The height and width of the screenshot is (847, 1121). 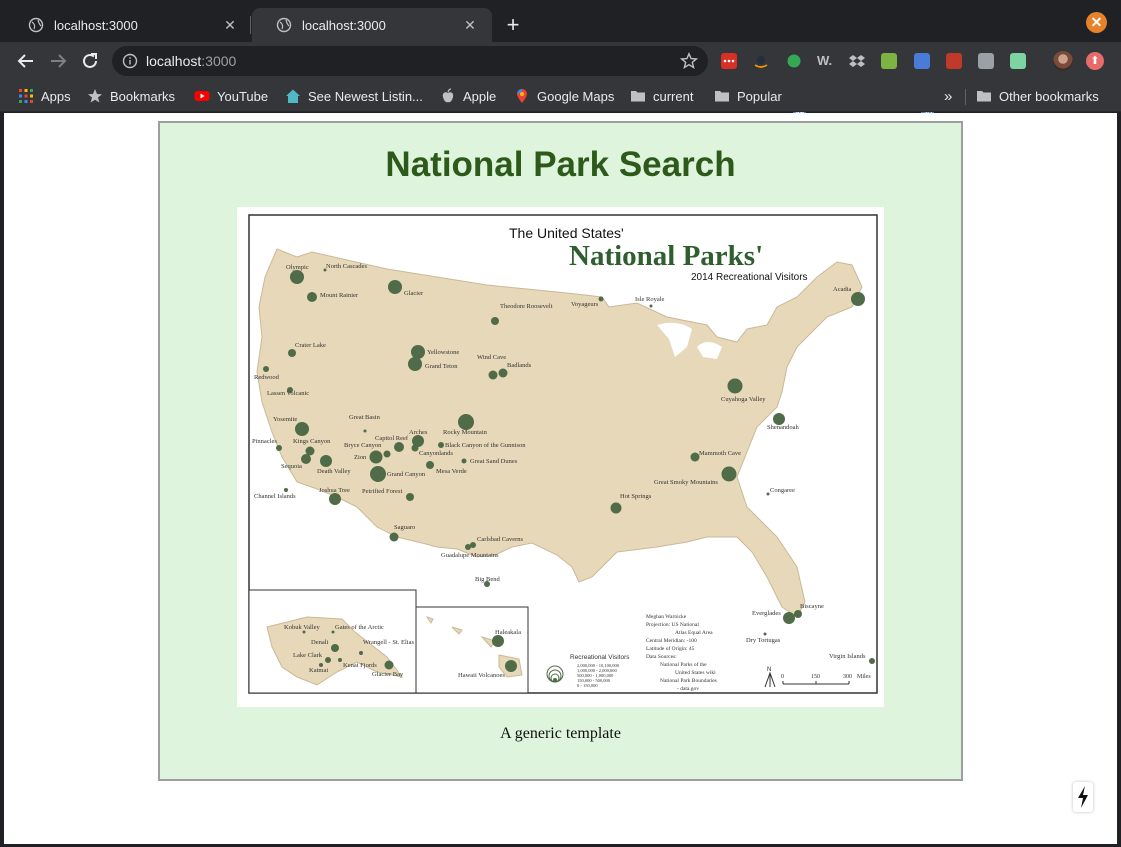 What do you see at coordinates (1063, 61) in the screenshot?
I see `profile-avatar` at bounding box center [1063, 61].